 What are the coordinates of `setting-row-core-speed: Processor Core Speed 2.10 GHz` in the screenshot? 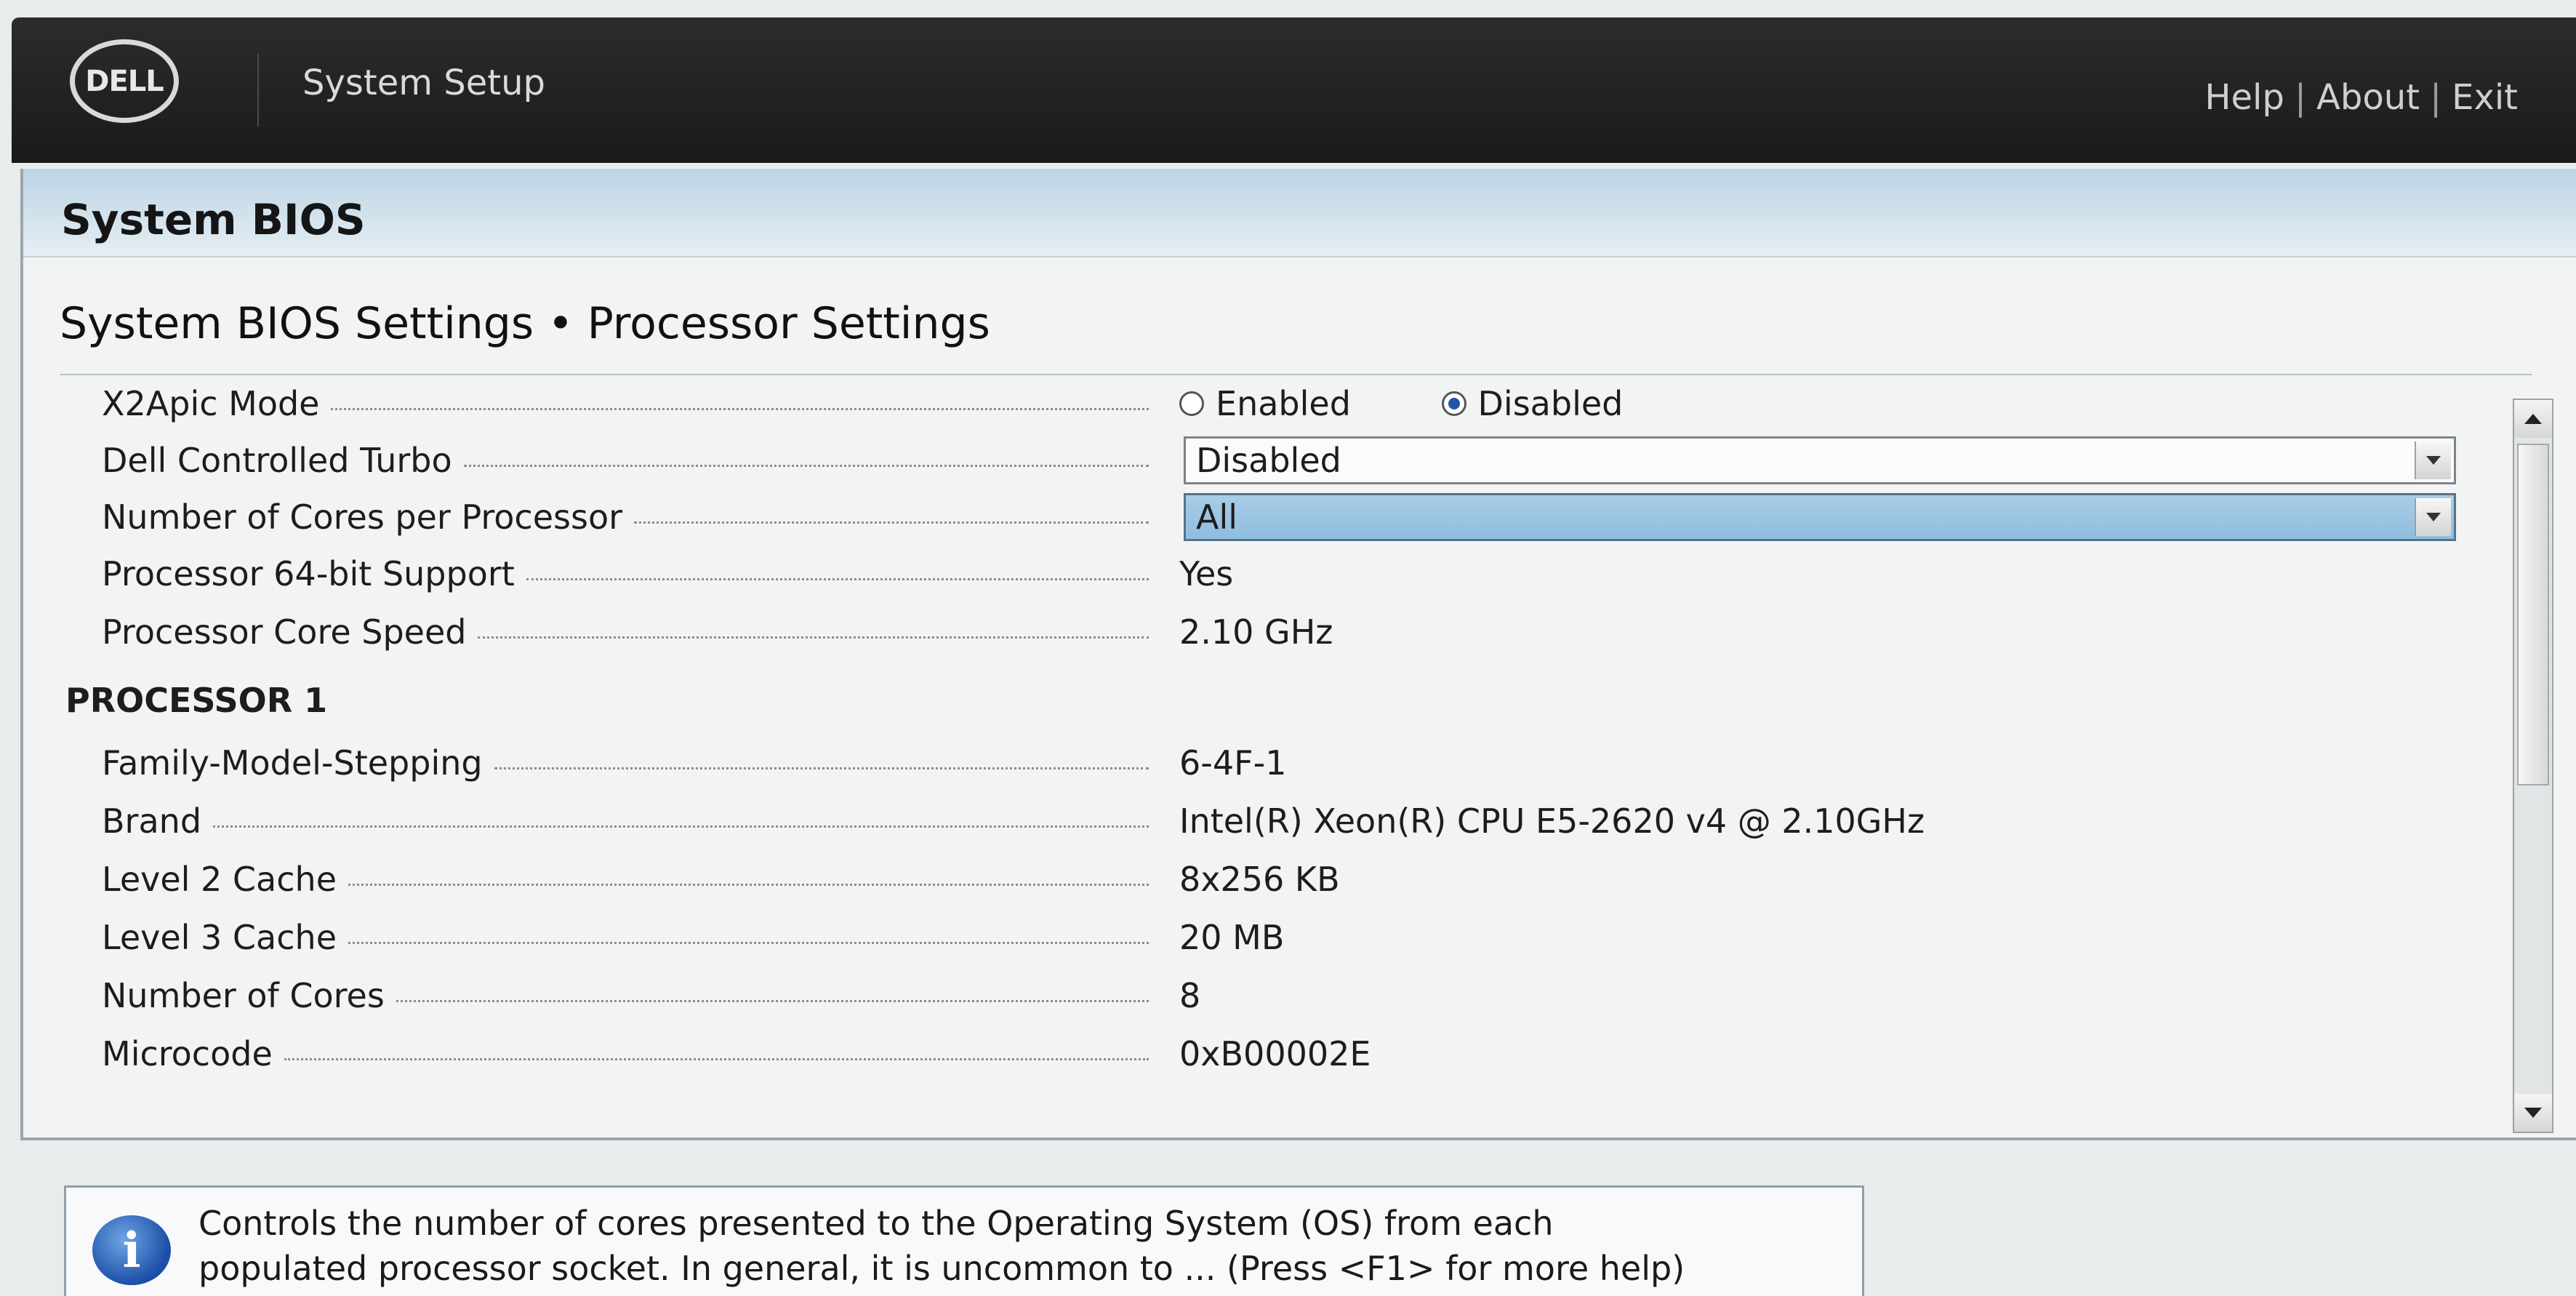 It's located at (1259, 632).